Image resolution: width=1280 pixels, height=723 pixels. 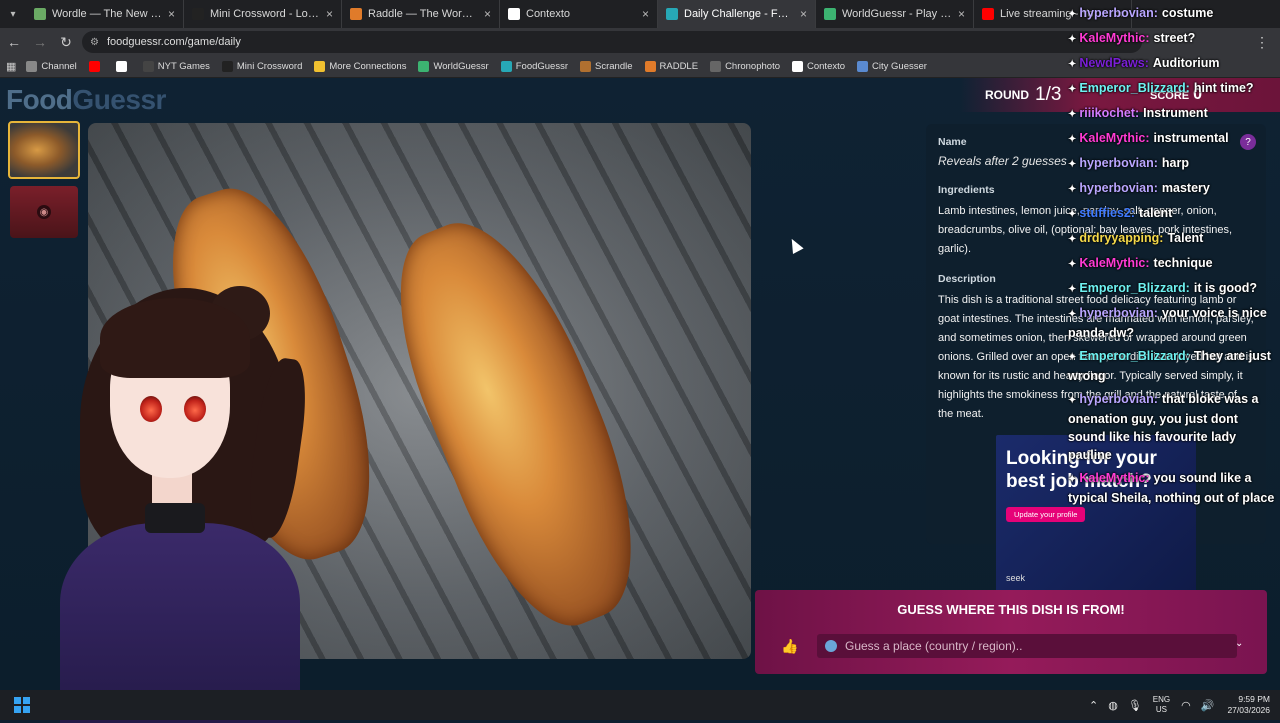 What do you see at coordinates (534, 66) in the screenshot?
I see `bookmark-item: FoodGuessr` at bounding box center [534, 66].